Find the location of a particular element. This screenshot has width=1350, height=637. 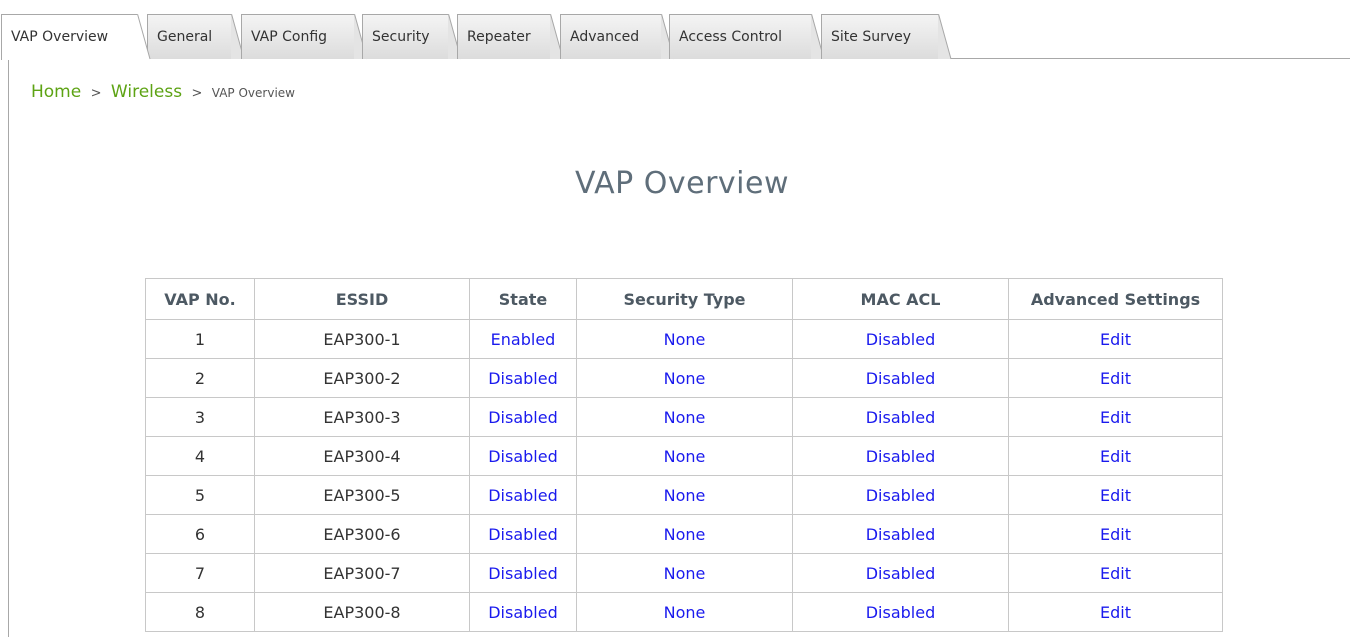

table-row: 8 EAP300-8 Disabled None Disabled Edit is located at coordinates (684, 612).